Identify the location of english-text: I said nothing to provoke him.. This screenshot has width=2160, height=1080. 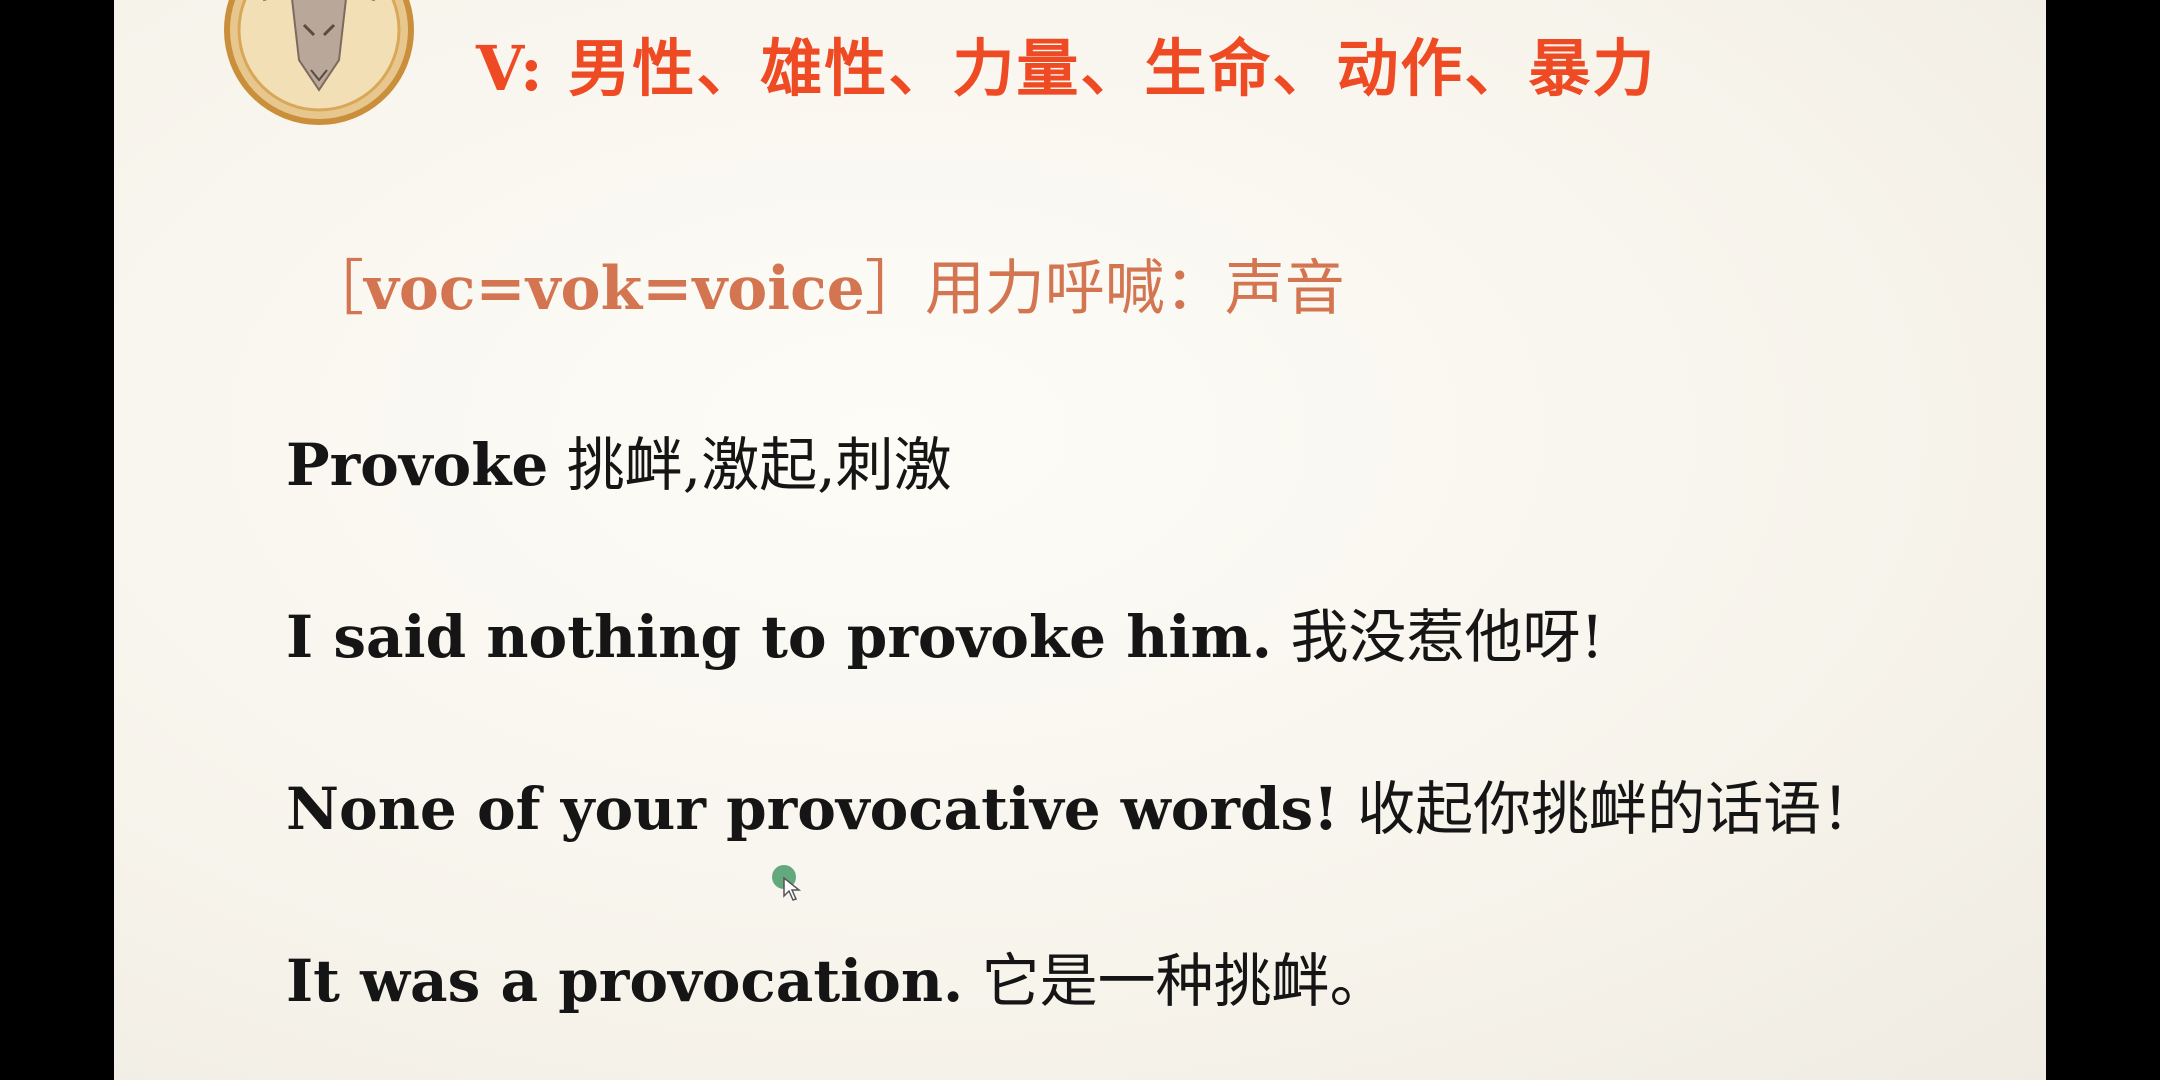
(779, 637).